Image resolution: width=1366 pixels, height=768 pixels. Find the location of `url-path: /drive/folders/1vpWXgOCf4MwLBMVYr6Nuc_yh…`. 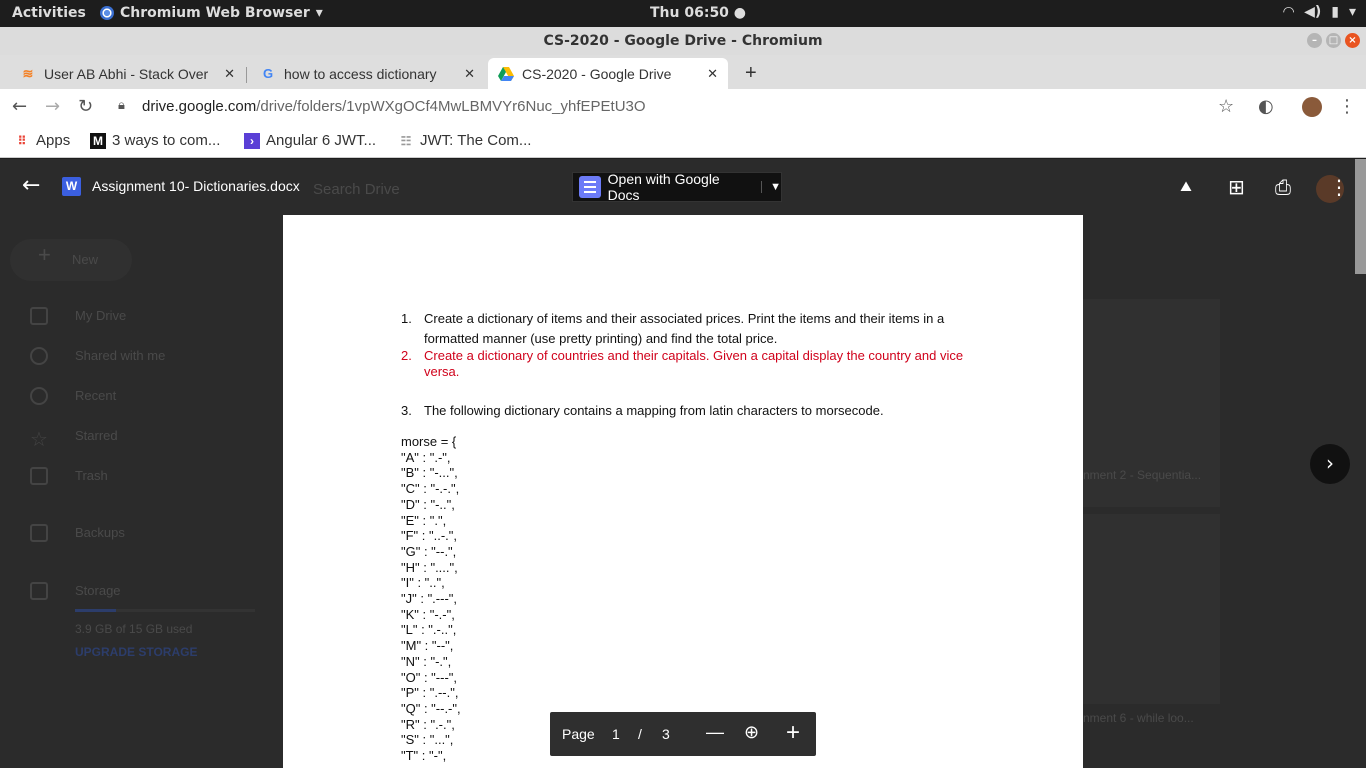

url-path: /drive/folders/1vpWXgOCf4MwLBMVYr6Nuc_yh… is located at coordinates (451, 106).